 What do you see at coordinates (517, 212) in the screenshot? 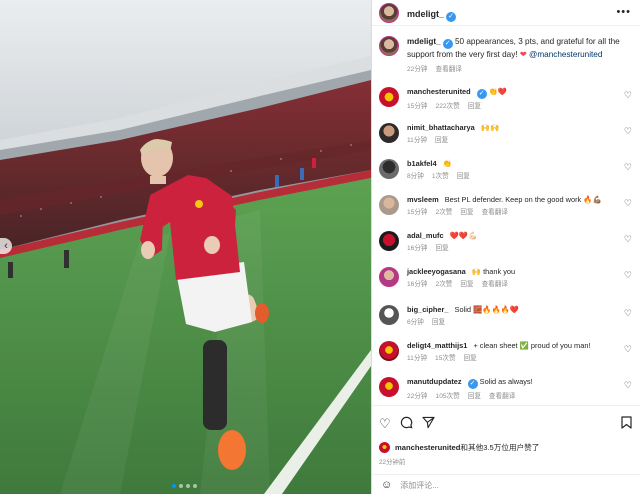
I see `comment-meta: 15分钟 2次赞 回复 查看翻译` at bounding box center [517, 212].